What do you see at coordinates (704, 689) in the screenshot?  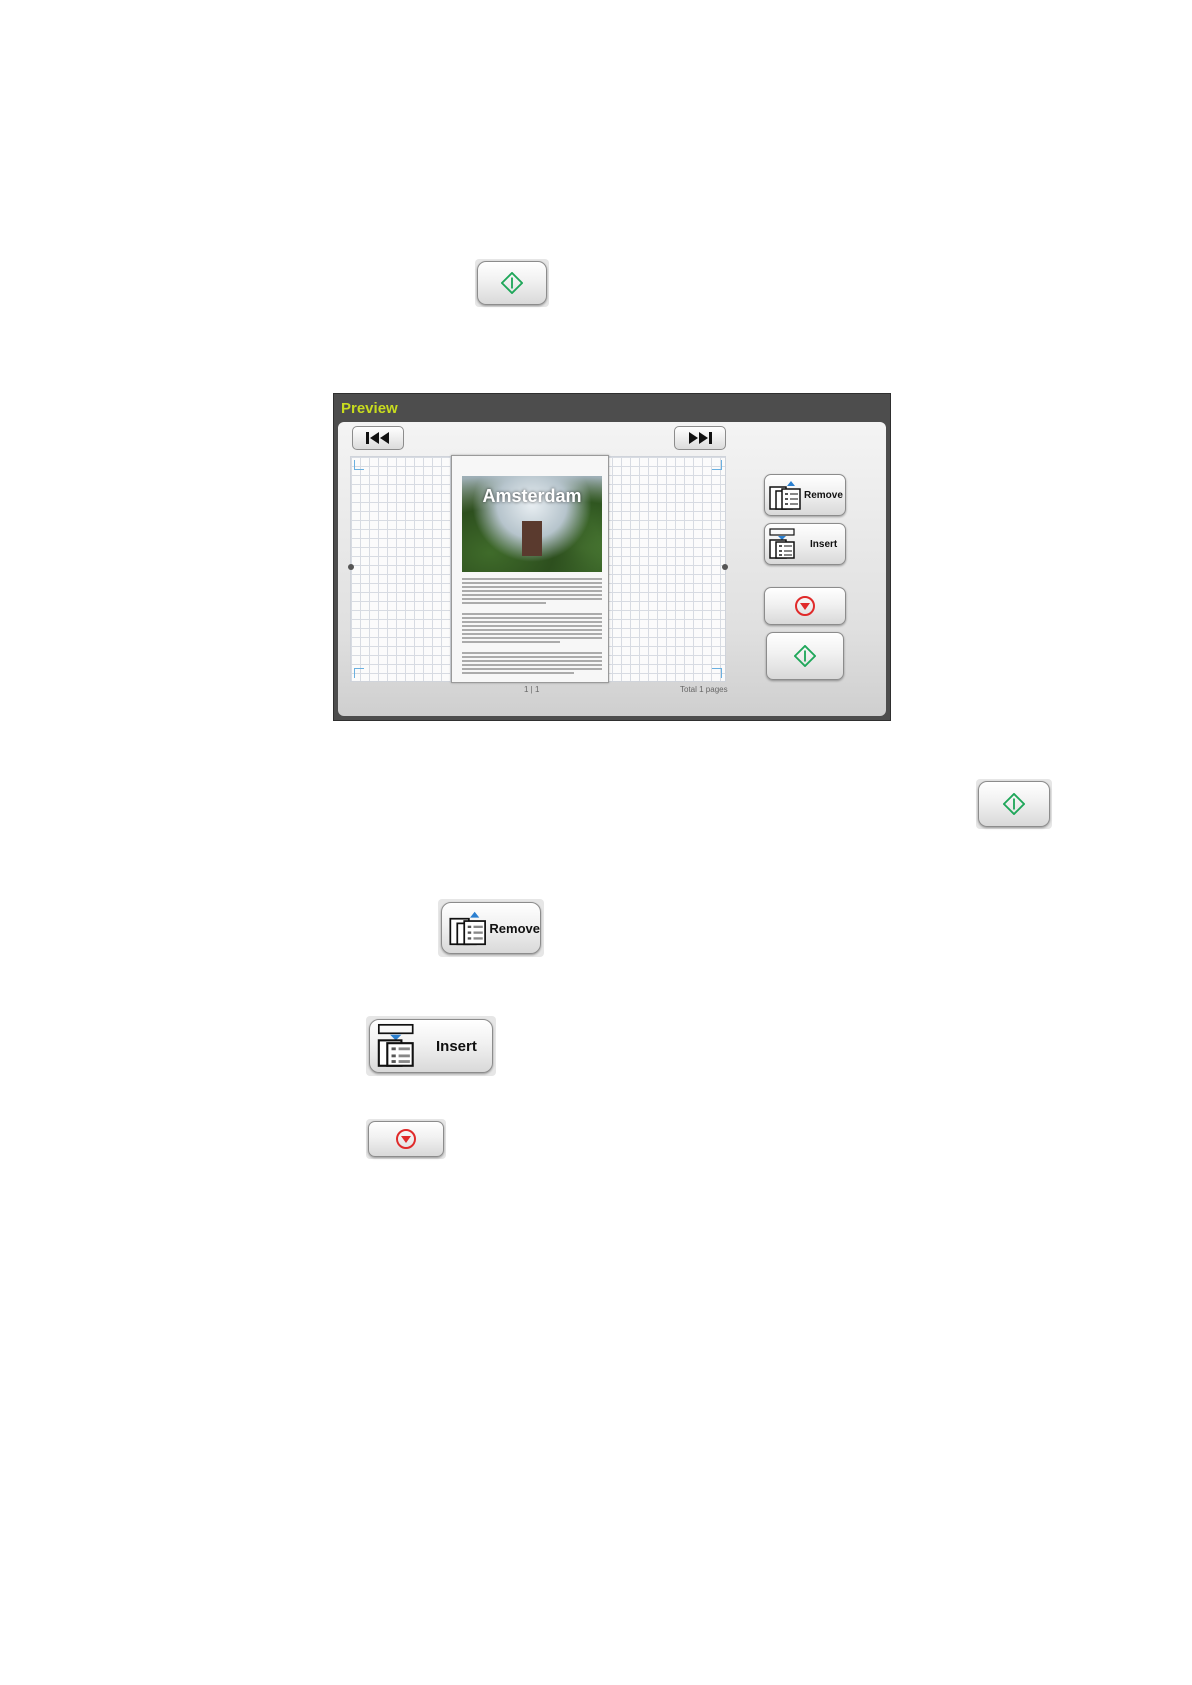 I see `total-pages: Total 1 pages` at bounding box center [704, 689].